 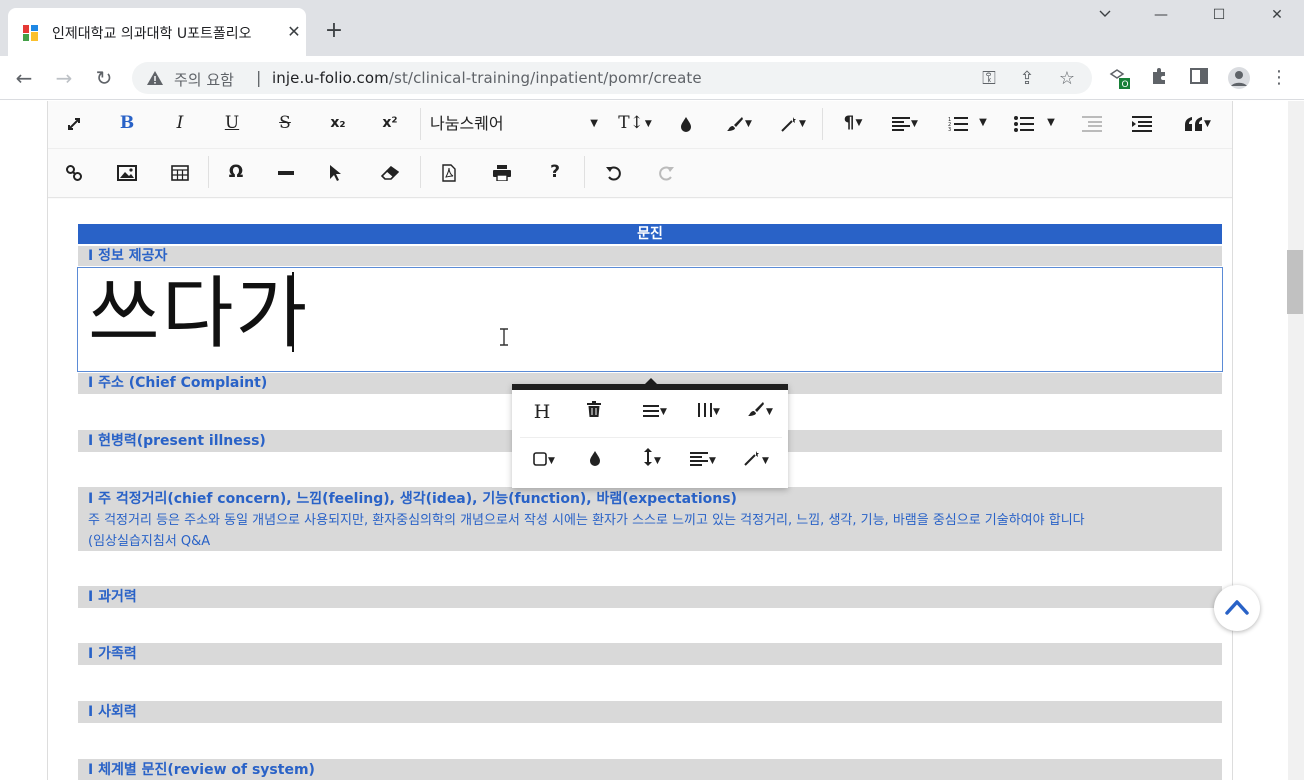 What do you see at coordinates (1024, 123) in the screenshot?
I see `unordered-list-icon` at bounding box center [1024, 123].